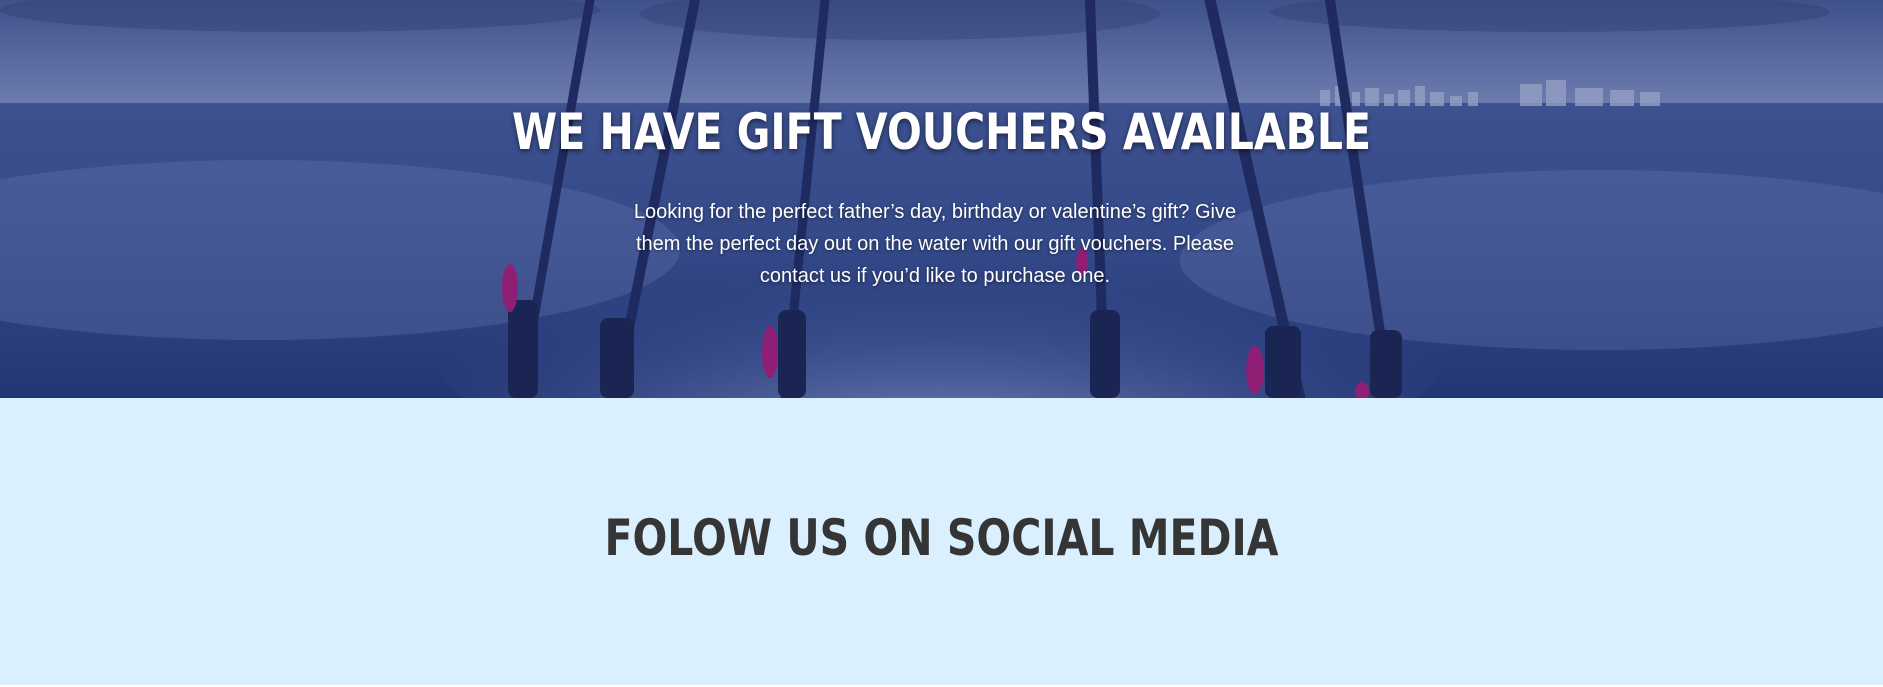 This screenshot has height=687, width=1883. I want to click on social-media-title: FOLOW US ON SOCIAL MEDIA, so click(941, 538).